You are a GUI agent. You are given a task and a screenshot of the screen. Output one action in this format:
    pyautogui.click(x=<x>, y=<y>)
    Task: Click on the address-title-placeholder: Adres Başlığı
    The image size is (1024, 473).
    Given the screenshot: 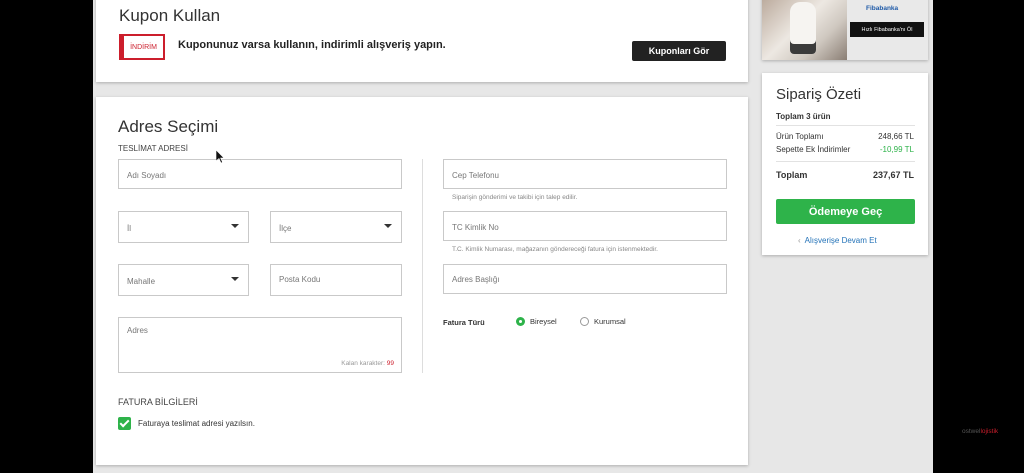 What is the action you would take?
    pyautogui.click(x=476, y=279)
    